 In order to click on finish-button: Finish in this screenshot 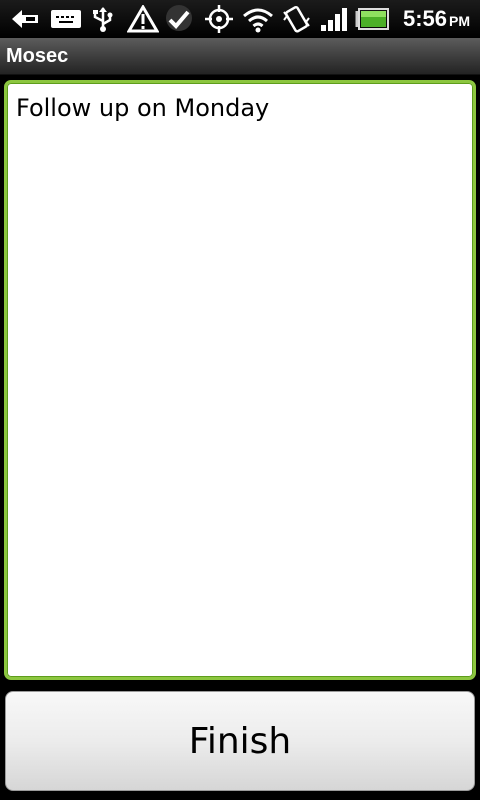, I will do `click(240, 741)`.